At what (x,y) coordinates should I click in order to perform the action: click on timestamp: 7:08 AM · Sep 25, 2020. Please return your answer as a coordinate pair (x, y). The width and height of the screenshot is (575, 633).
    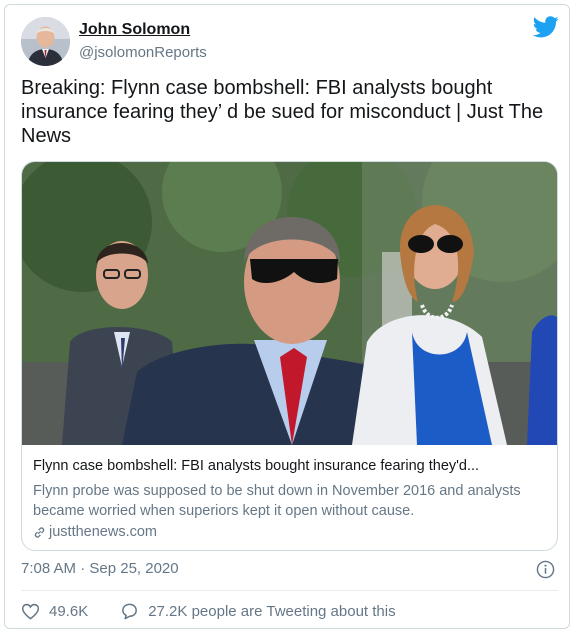
    Looking at the image, I should click on (100, 568).